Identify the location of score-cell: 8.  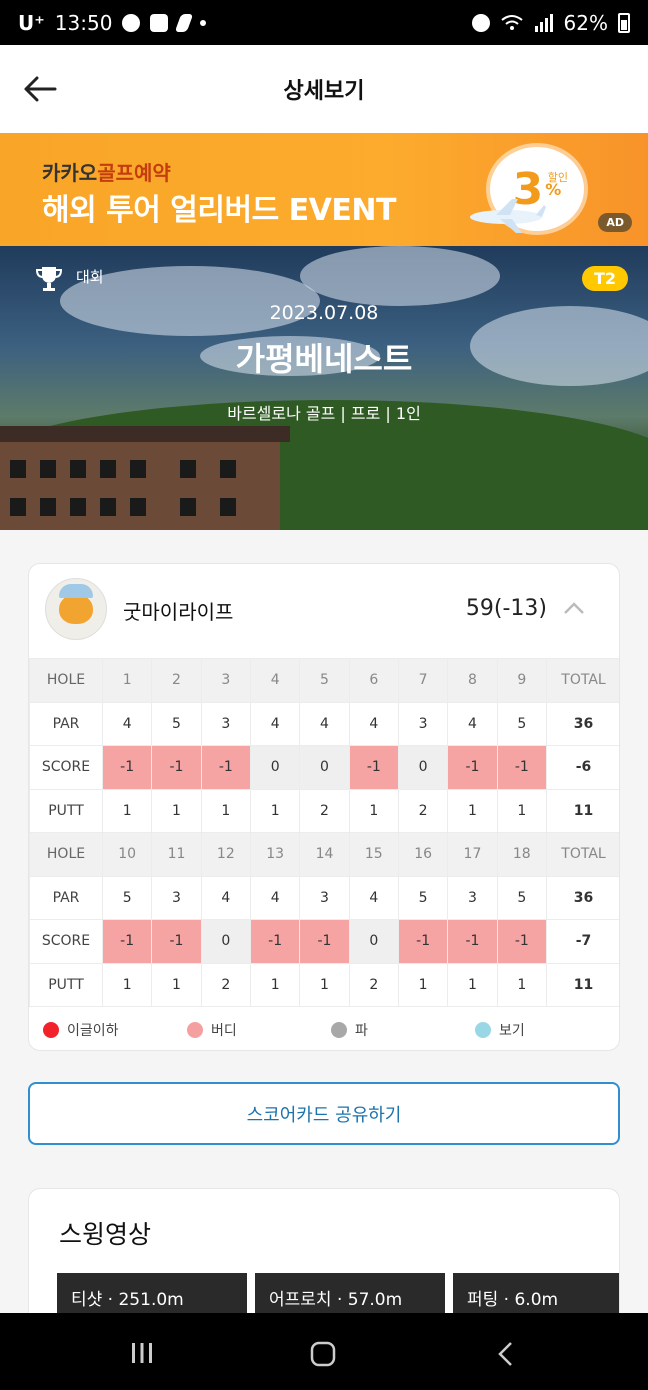
(472, 680).